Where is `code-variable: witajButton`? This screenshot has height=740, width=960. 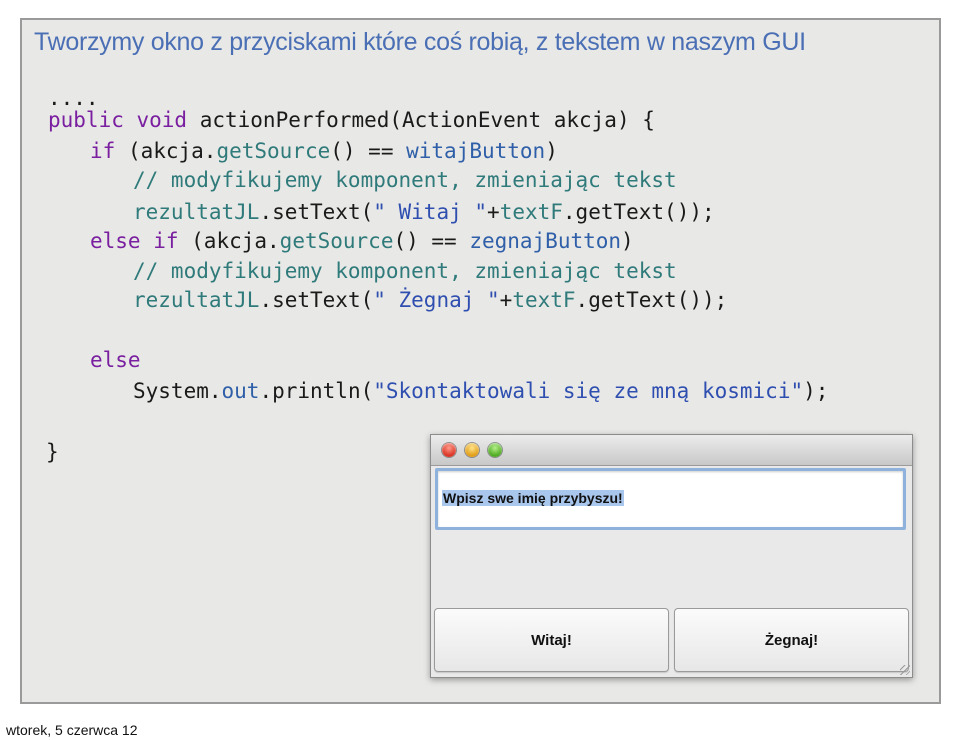 code-variable: witajButton is located at coordinates (476, 151).